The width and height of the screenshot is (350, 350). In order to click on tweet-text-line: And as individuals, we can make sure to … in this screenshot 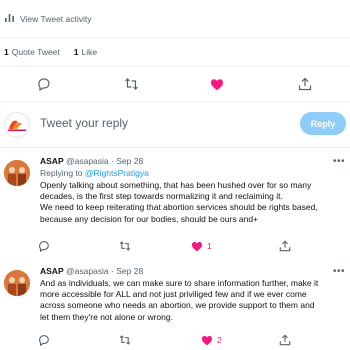, I will do `click(179, 283)`.